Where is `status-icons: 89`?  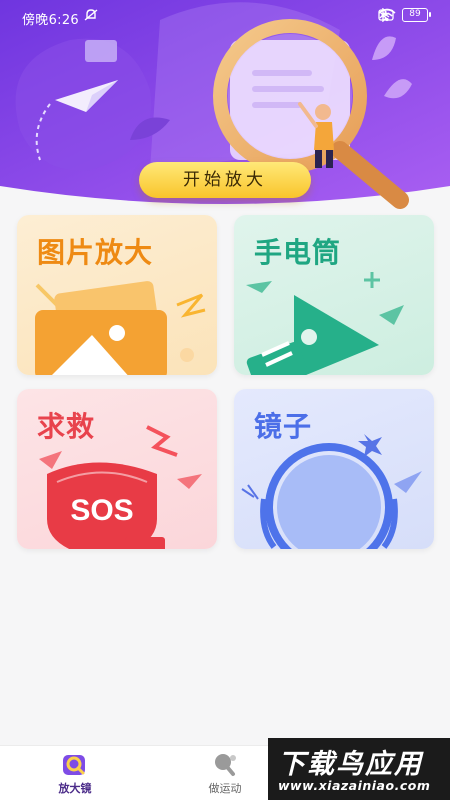 status-icons: 89 is located at coordinates (404, 15).